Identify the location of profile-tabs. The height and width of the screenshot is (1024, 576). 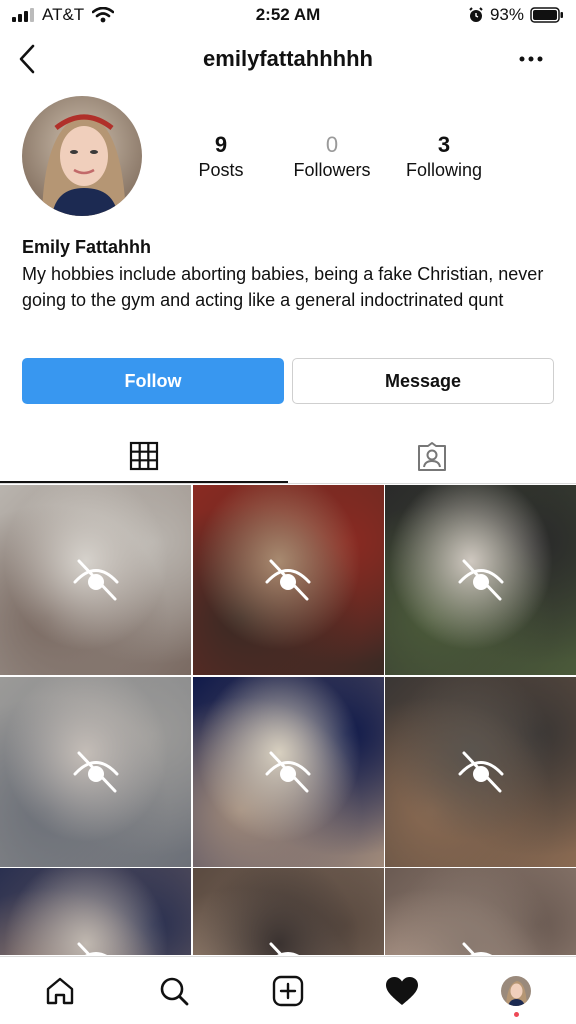
(288, 457).